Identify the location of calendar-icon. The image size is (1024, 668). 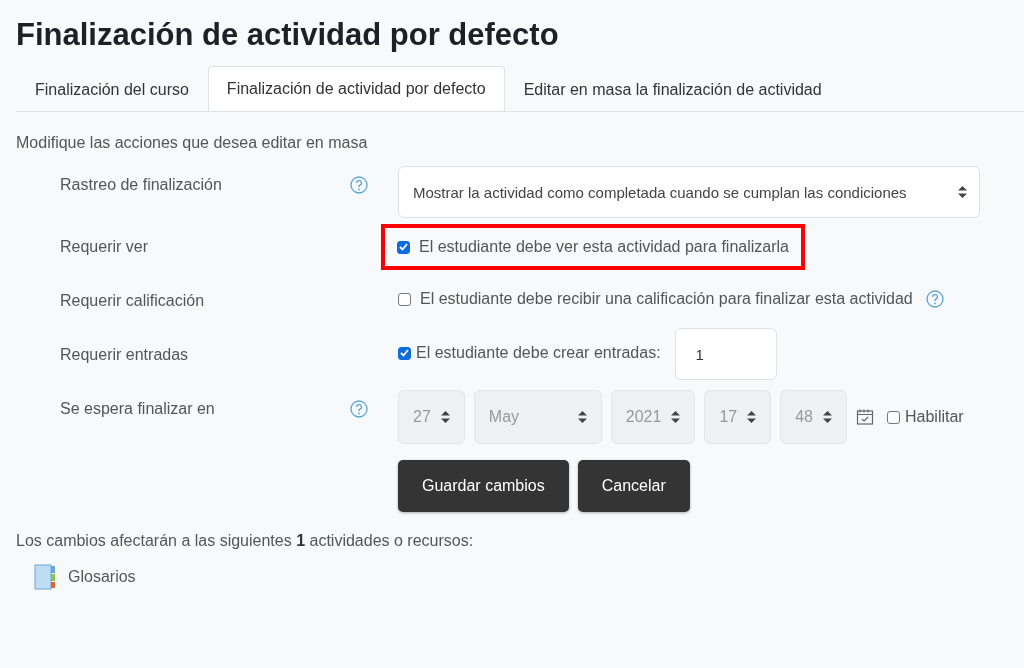
(865, 417).